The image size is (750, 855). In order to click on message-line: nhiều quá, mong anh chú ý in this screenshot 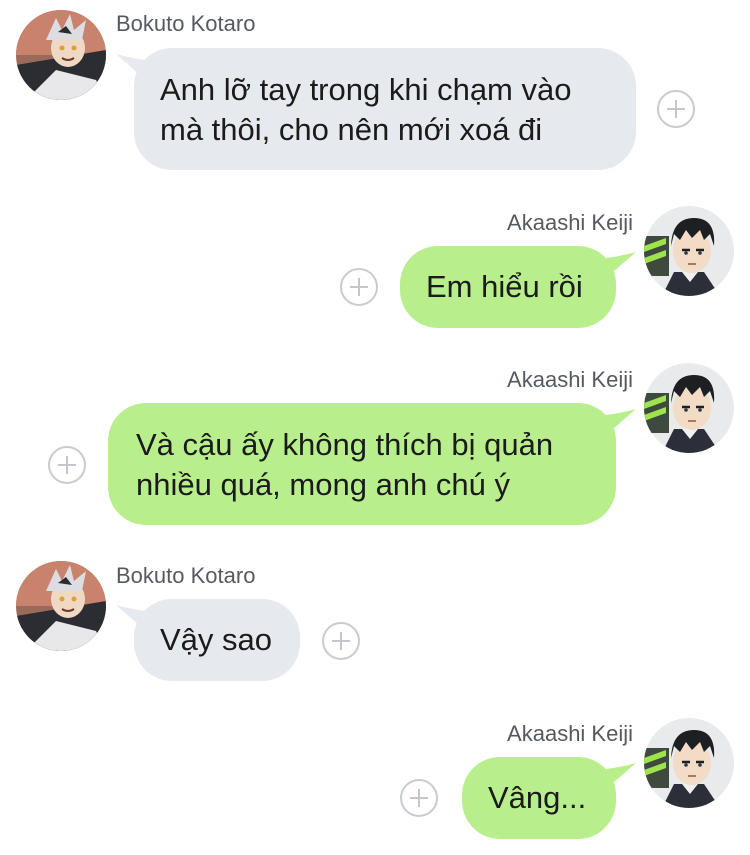, I will do `click(323, 484)`.